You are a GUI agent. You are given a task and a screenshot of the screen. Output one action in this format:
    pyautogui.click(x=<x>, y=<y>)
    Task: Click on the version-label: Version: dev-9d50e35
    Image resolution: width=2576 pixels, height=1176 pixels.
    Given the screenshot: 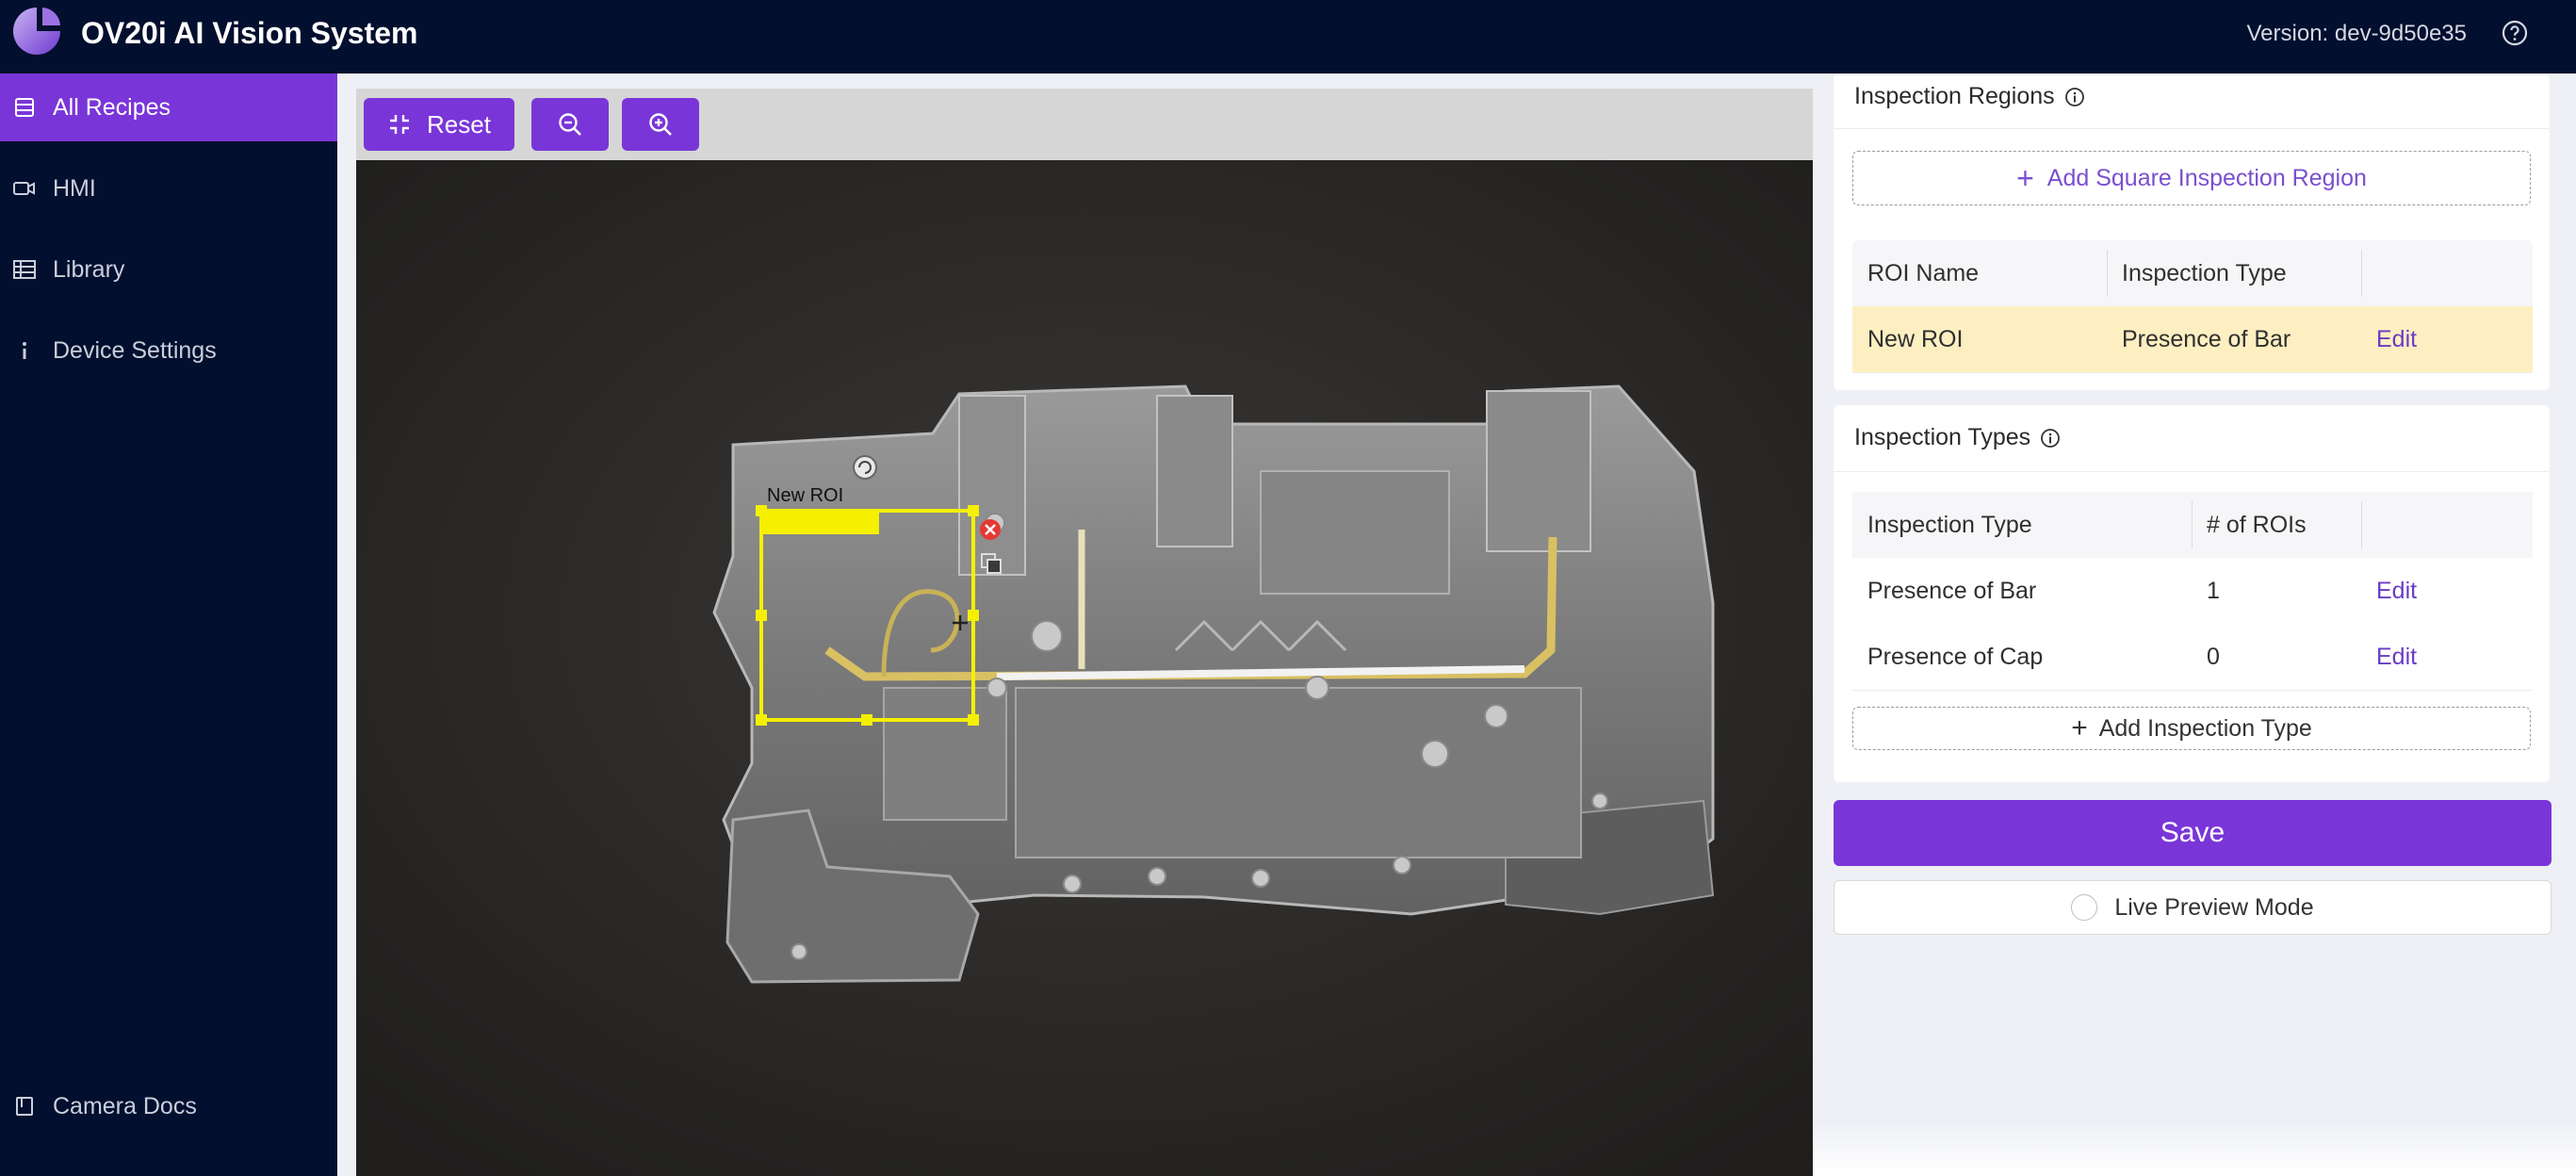 What is the action you would take?
    pyautogui.click(x=2356, y=33)
    